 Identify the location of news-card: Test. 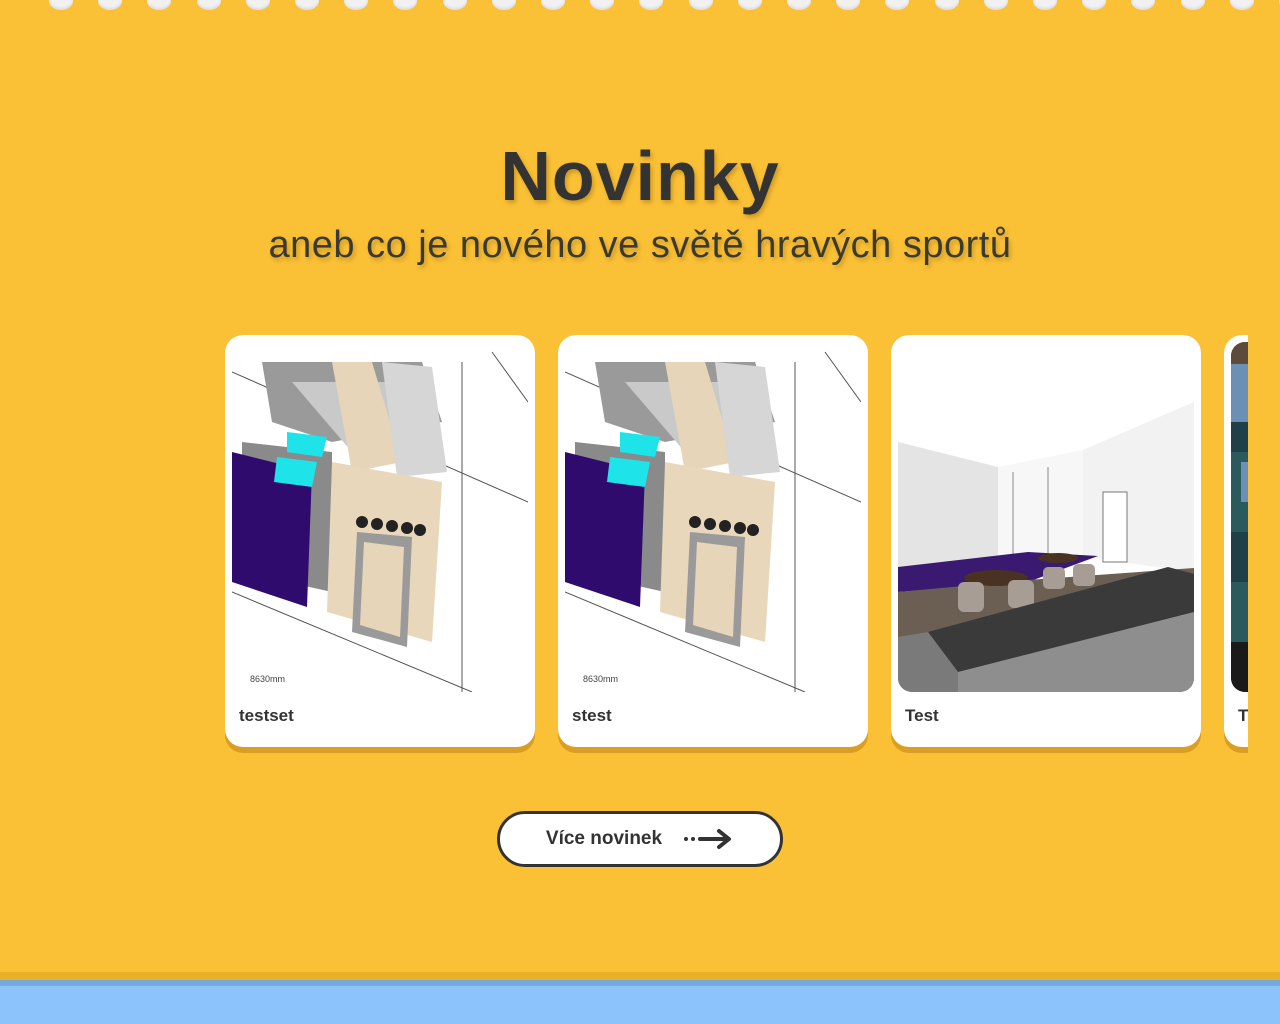
(1046, 541).